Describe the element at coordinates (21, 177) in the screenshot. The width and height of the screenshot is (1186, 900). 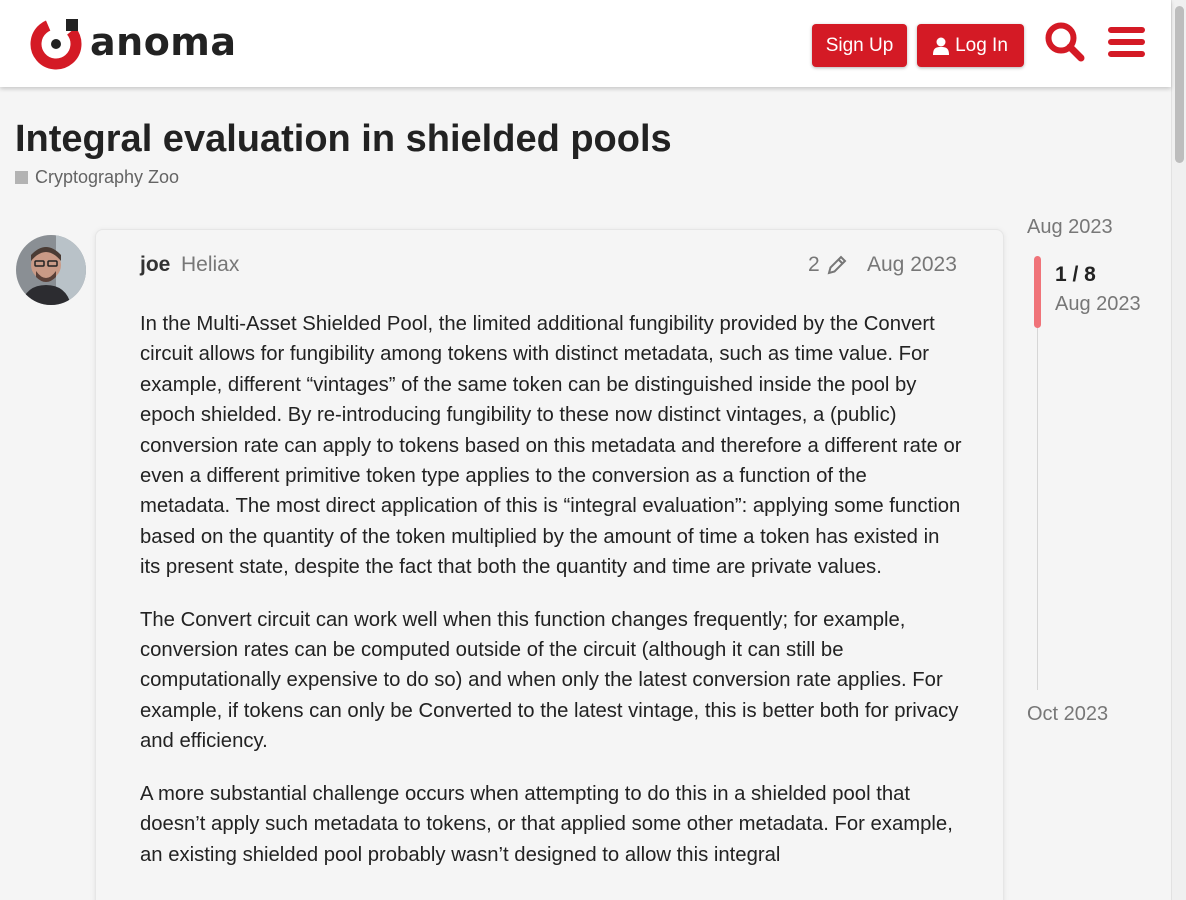
I see `category-color-swatch` at that location.